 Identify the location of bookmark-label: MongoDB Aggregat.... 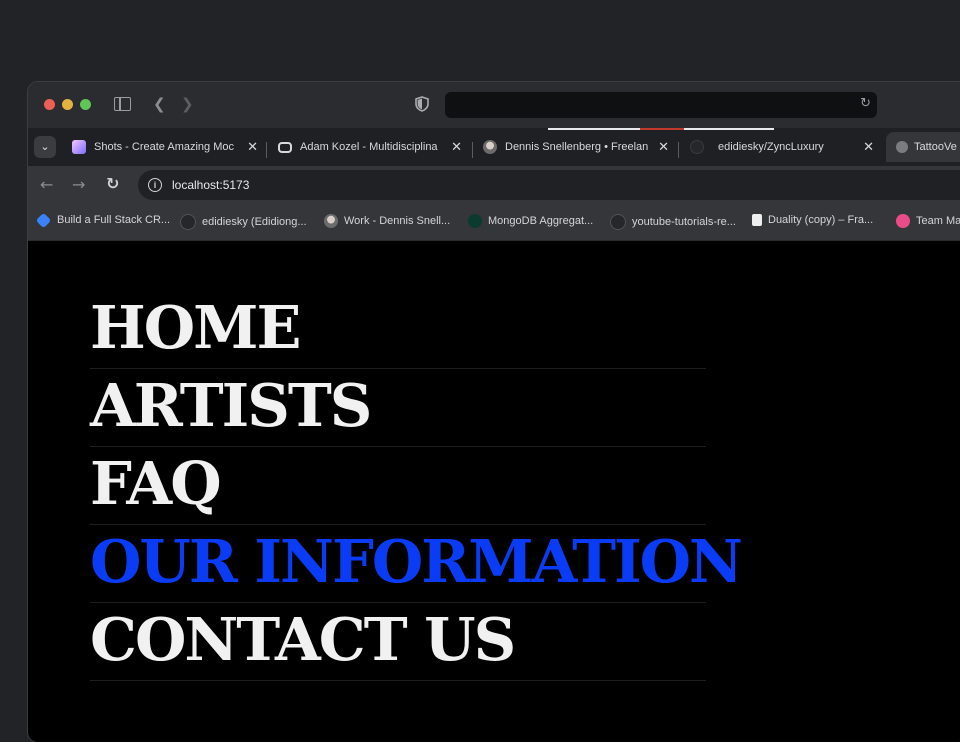
(541, 221).